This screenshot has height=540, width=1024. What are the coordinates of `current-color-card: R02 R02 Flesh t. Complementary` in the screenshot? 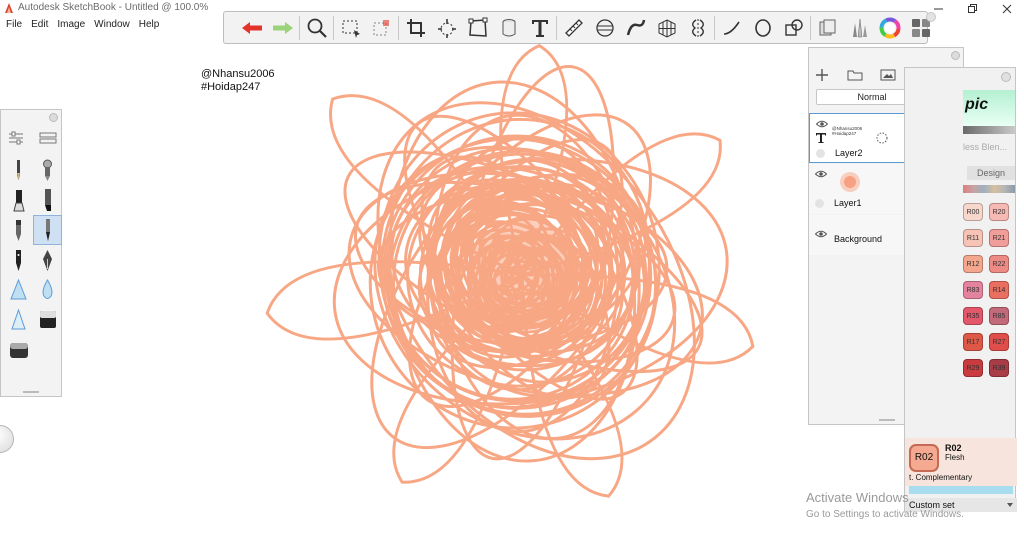 It's located at (961, 462).